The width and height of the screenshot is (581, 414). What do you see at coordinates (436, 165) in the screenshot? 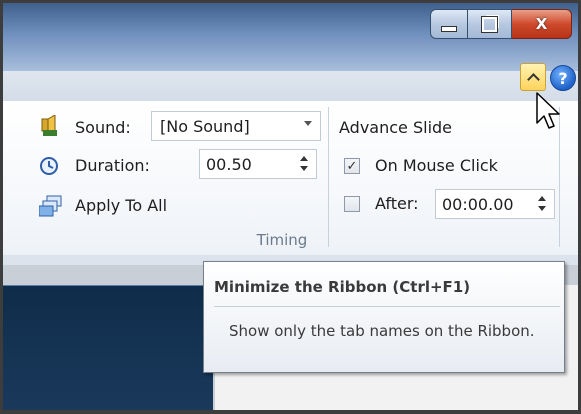
I see `on-mouse-click-label: On Mouse Click` at bounding box center [436, 165].